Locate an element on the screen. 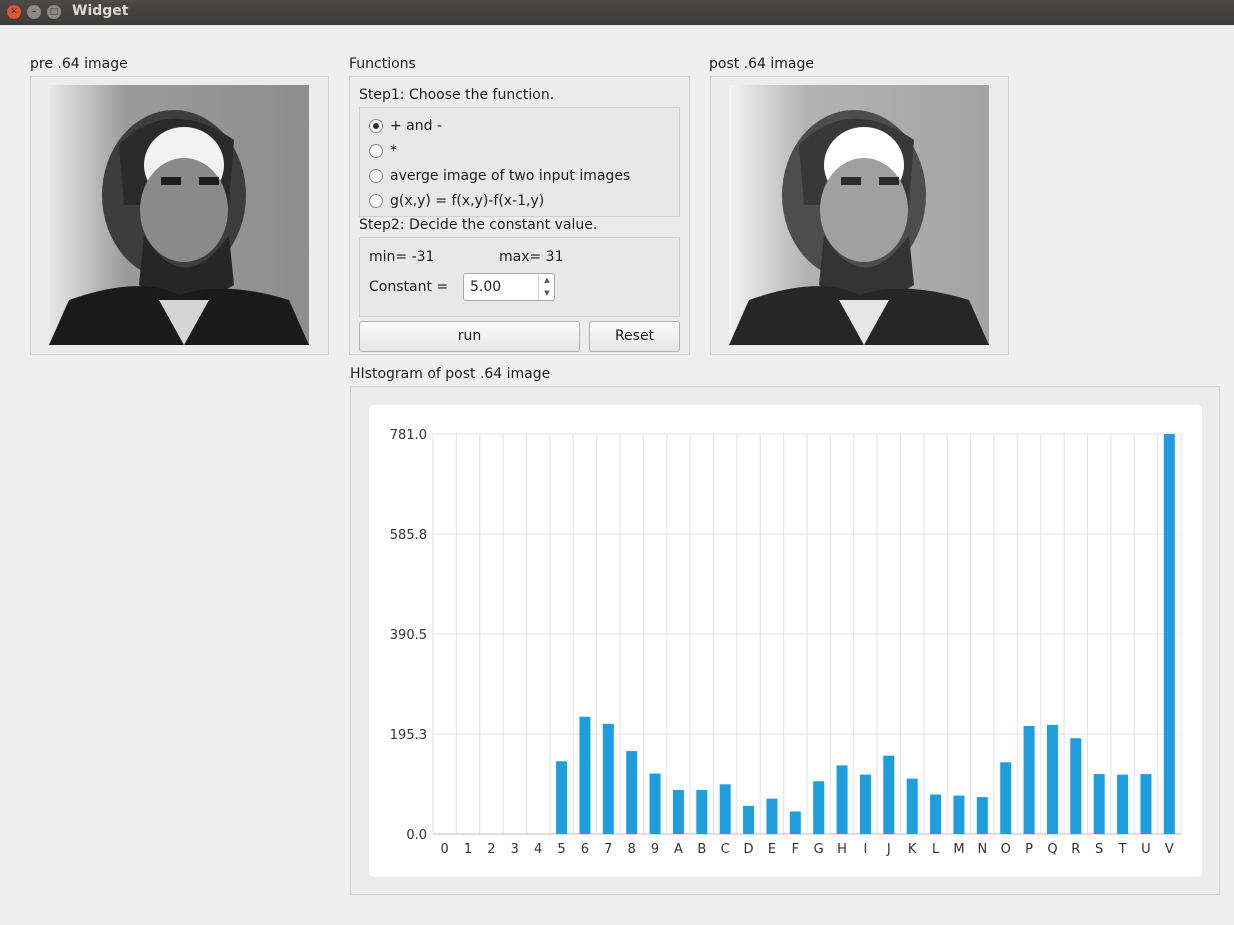 This screenshot has width=1234, height=925. step1-label: Step1: Choose the function. is located at coordinates (457, 95).